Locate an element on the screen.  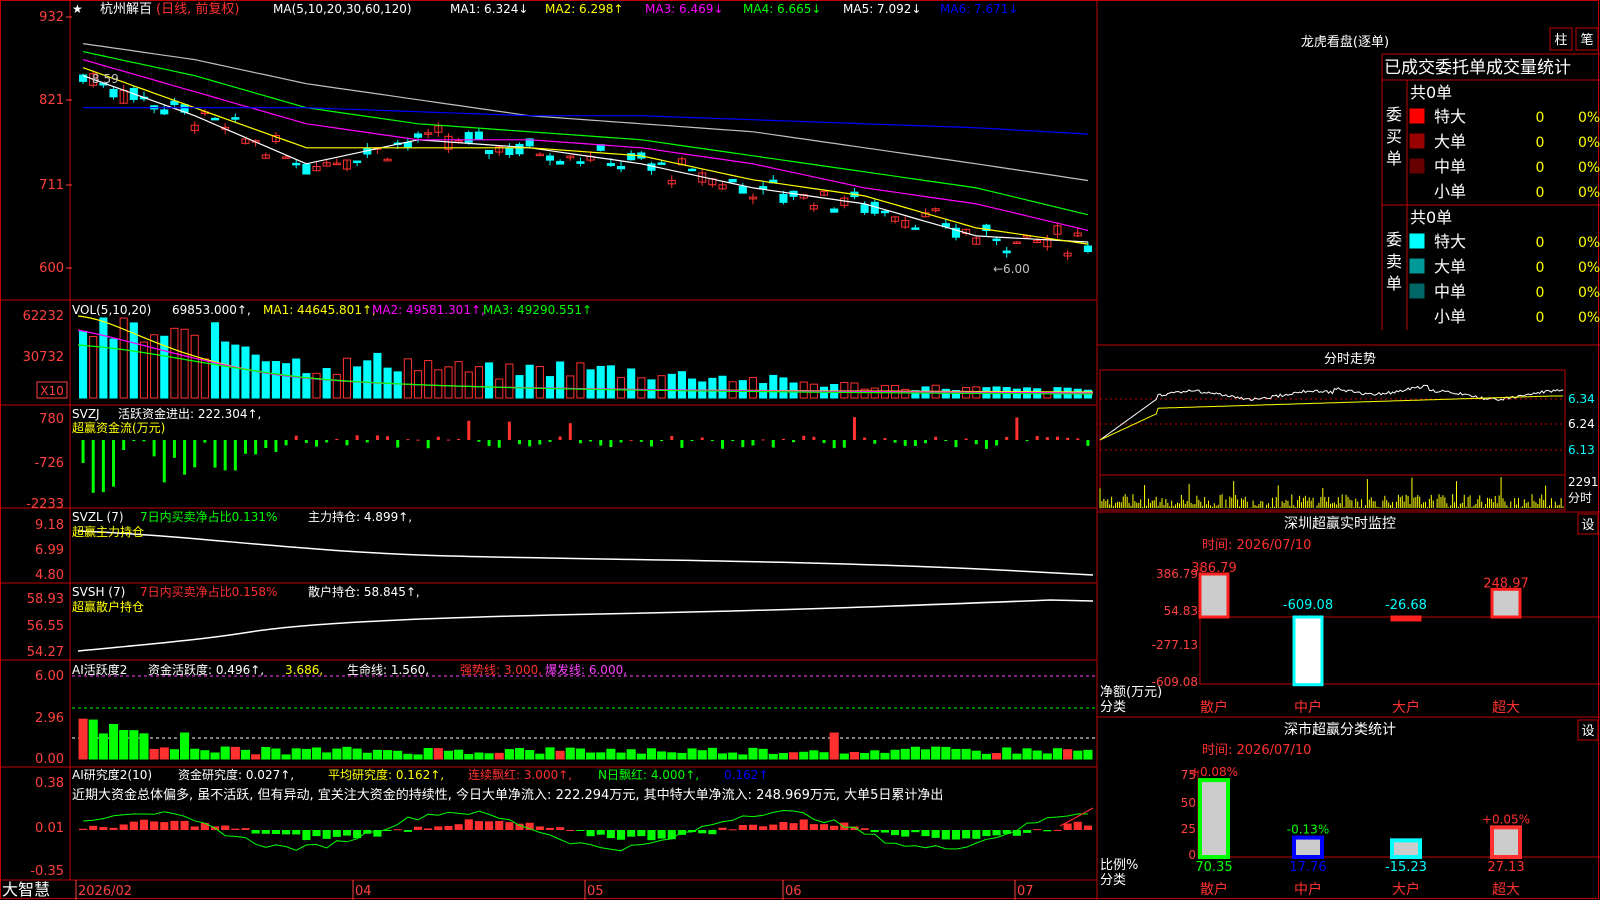
tab-title: 已成交委托单成交量统计 is located at coordinates (1477, 68).